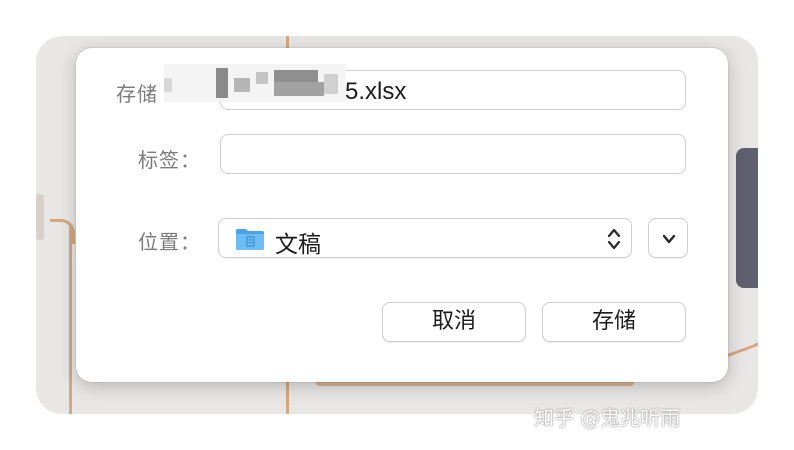 The image size is (794, 450). What do you see at coordinates (376, 91) in the screenshot?
I see `filename-value: 5.xlsx` at bounding box center [376, 91].